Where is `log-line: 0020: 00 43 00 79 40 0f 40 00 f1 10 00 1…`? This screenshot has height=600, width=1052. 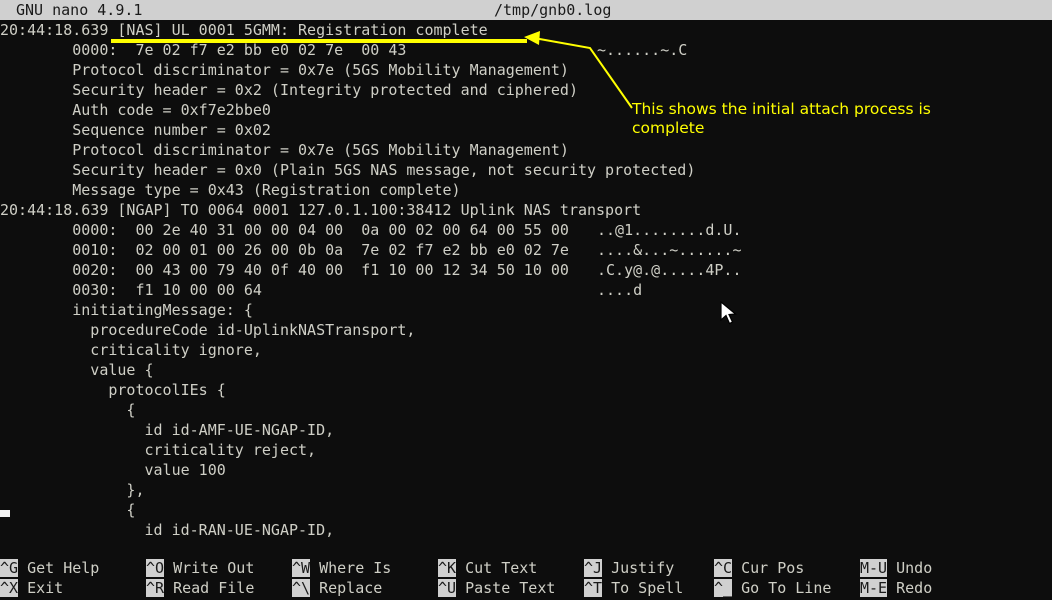 log-line: 0020: 00 43 00 79 40 0f 40 00 f1 10 00 1… is located at coordinates (526, 270).